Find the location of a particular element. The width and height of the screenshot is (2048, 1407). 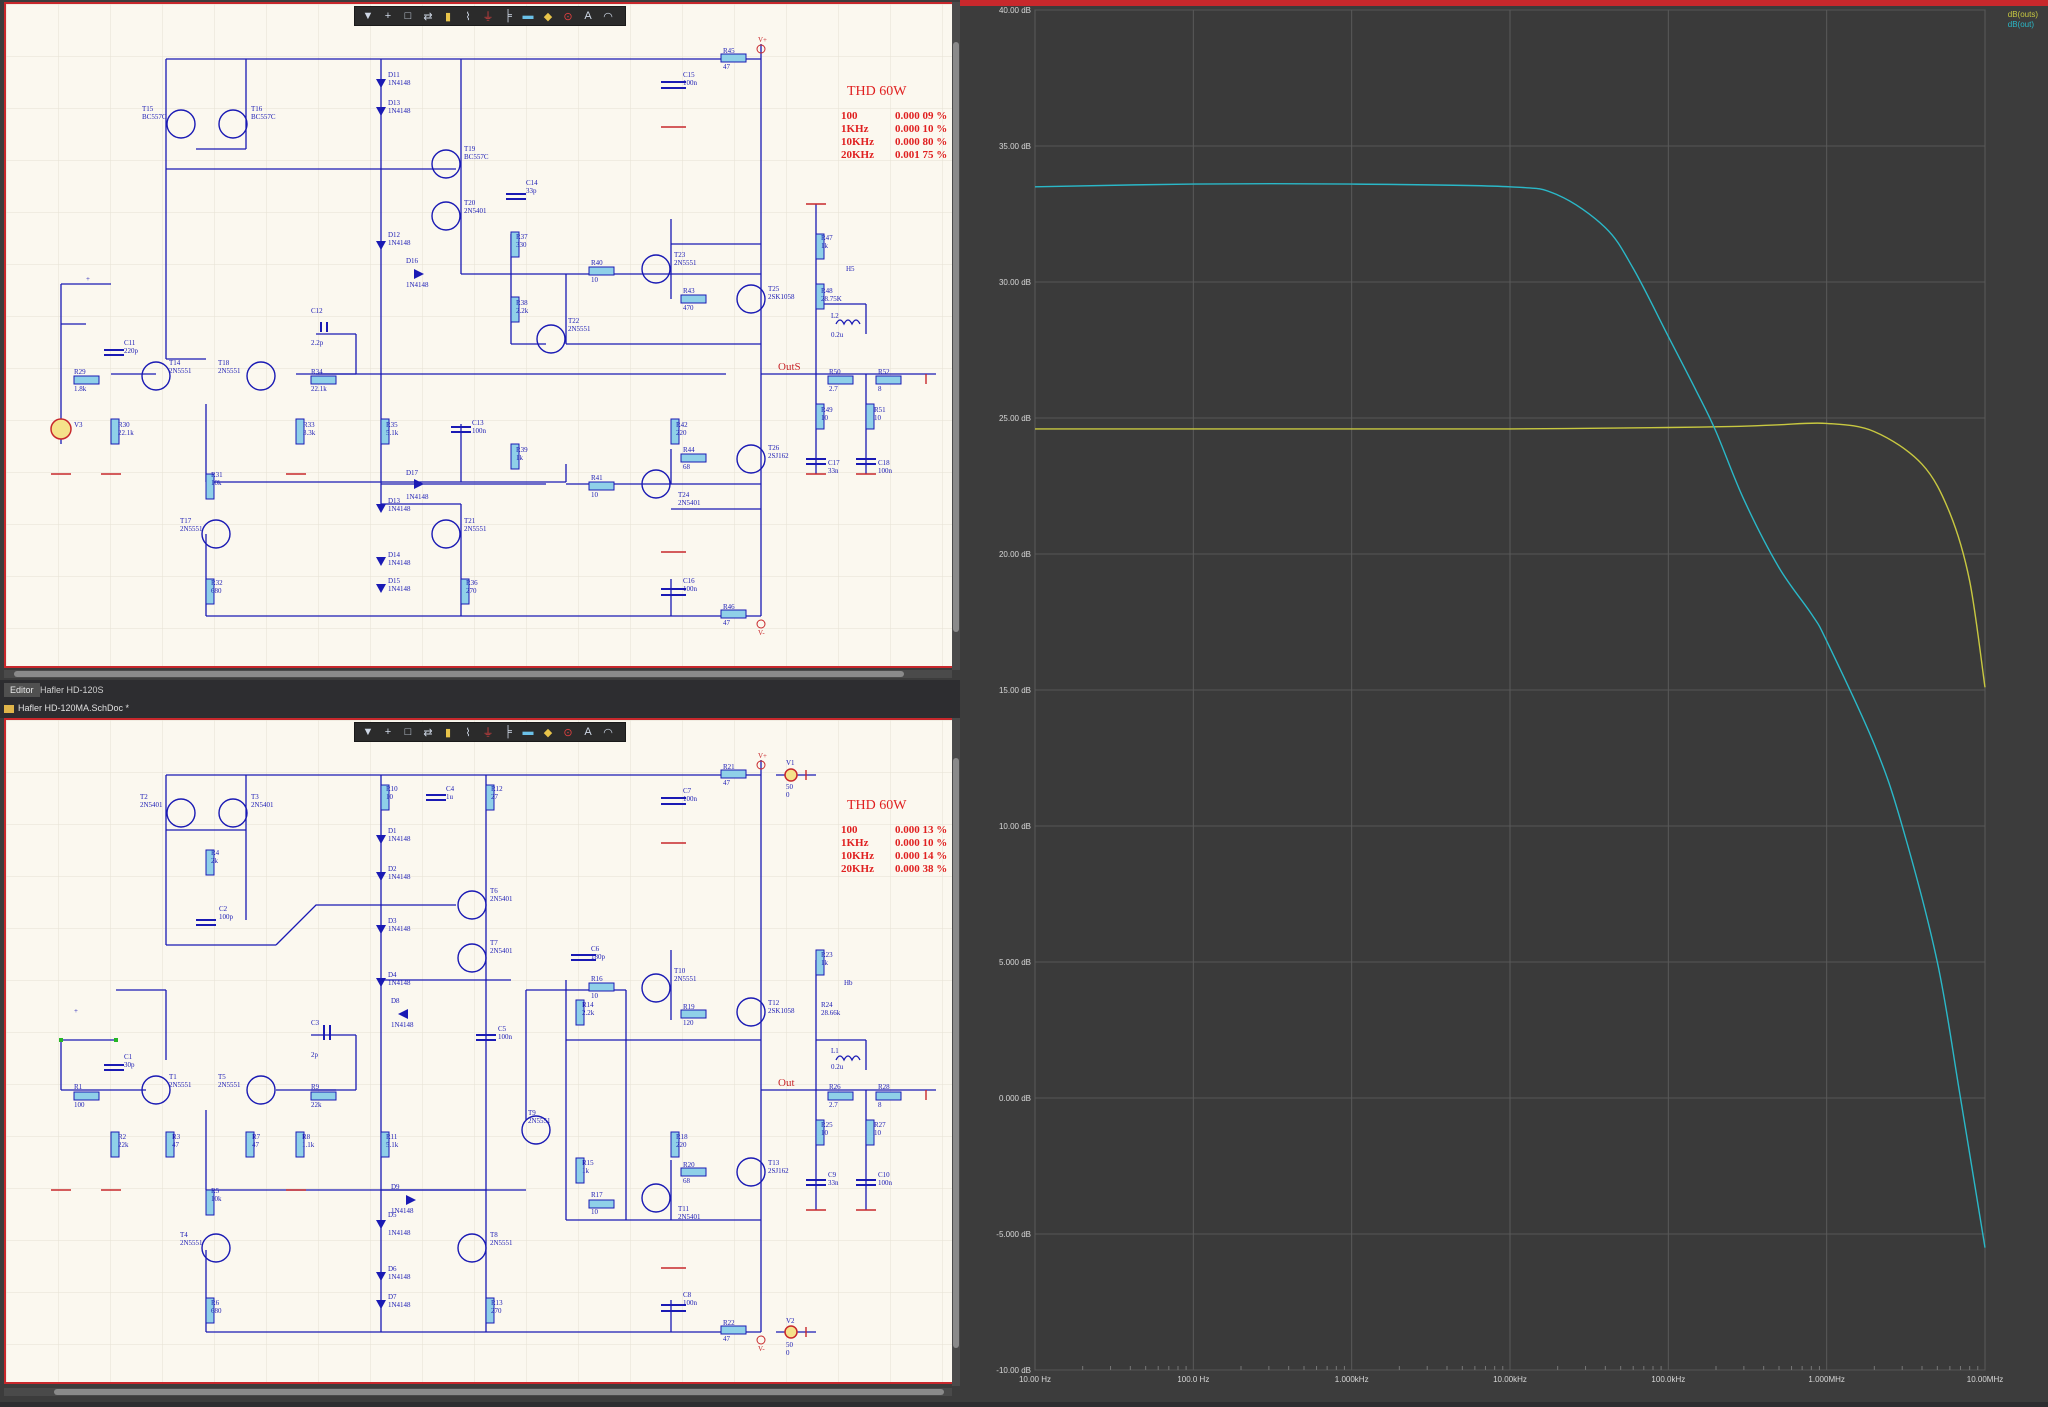

thd-row: 100 0.000 13 % is located at coordinates (894, 830).